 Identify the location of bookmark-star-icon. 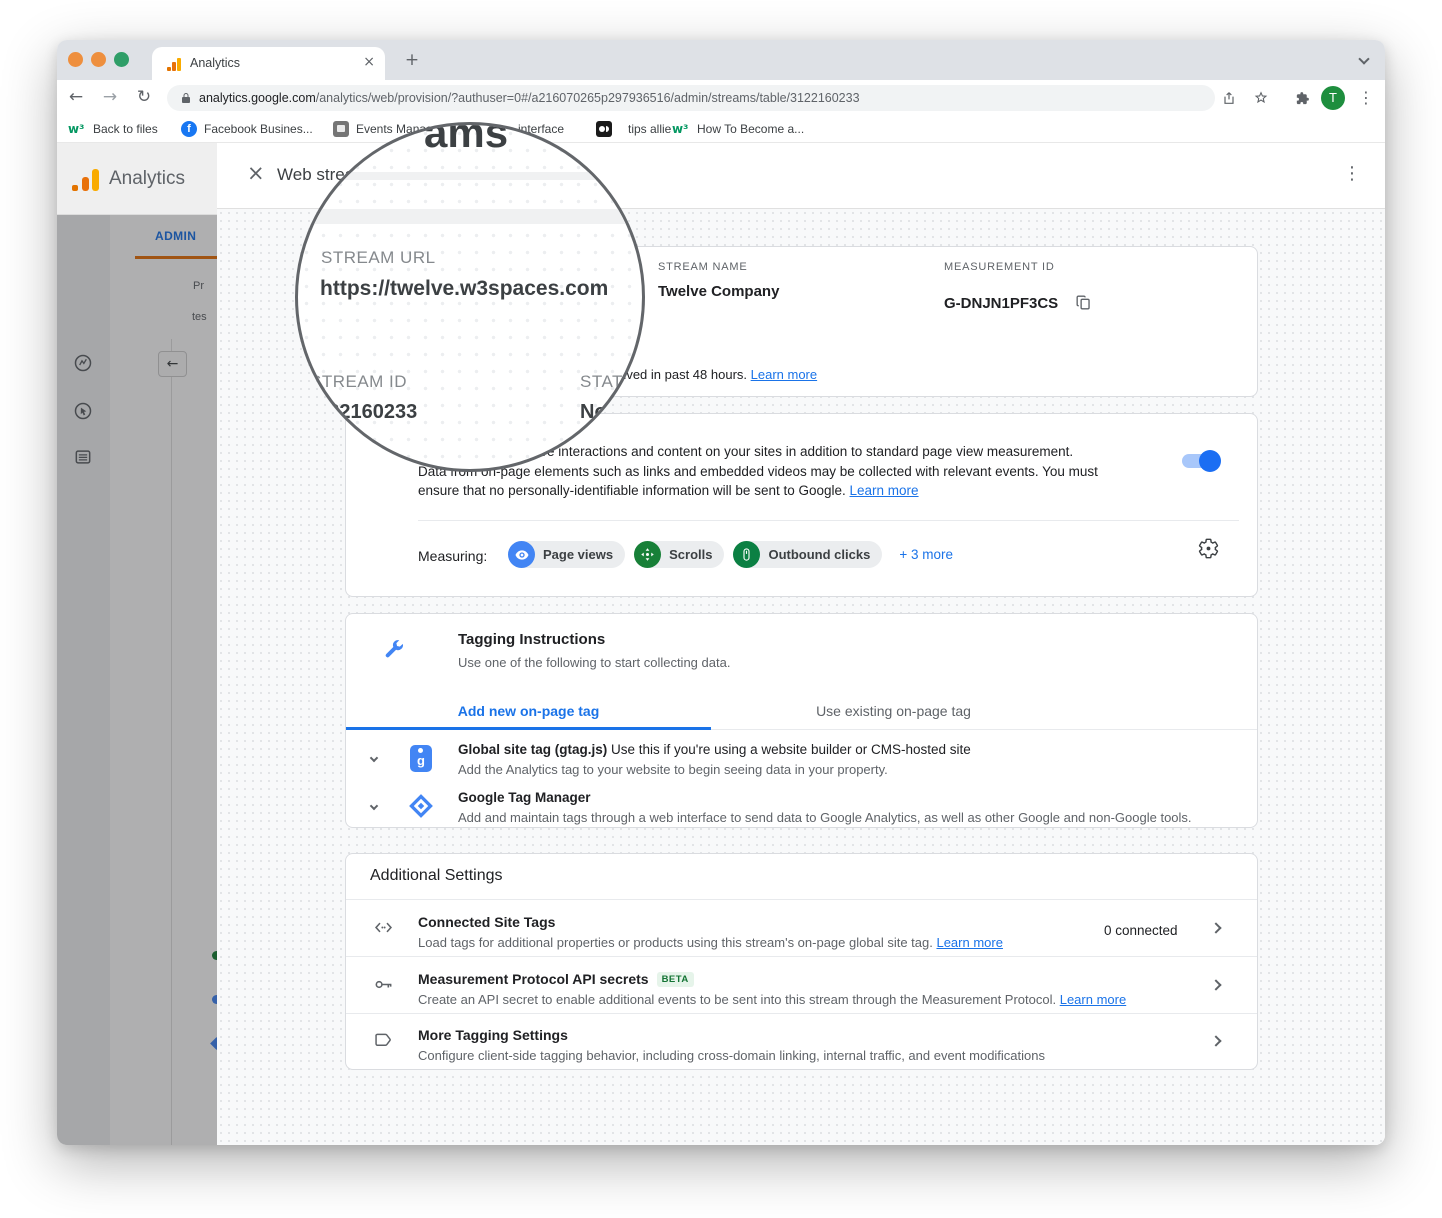
(1261, 98).